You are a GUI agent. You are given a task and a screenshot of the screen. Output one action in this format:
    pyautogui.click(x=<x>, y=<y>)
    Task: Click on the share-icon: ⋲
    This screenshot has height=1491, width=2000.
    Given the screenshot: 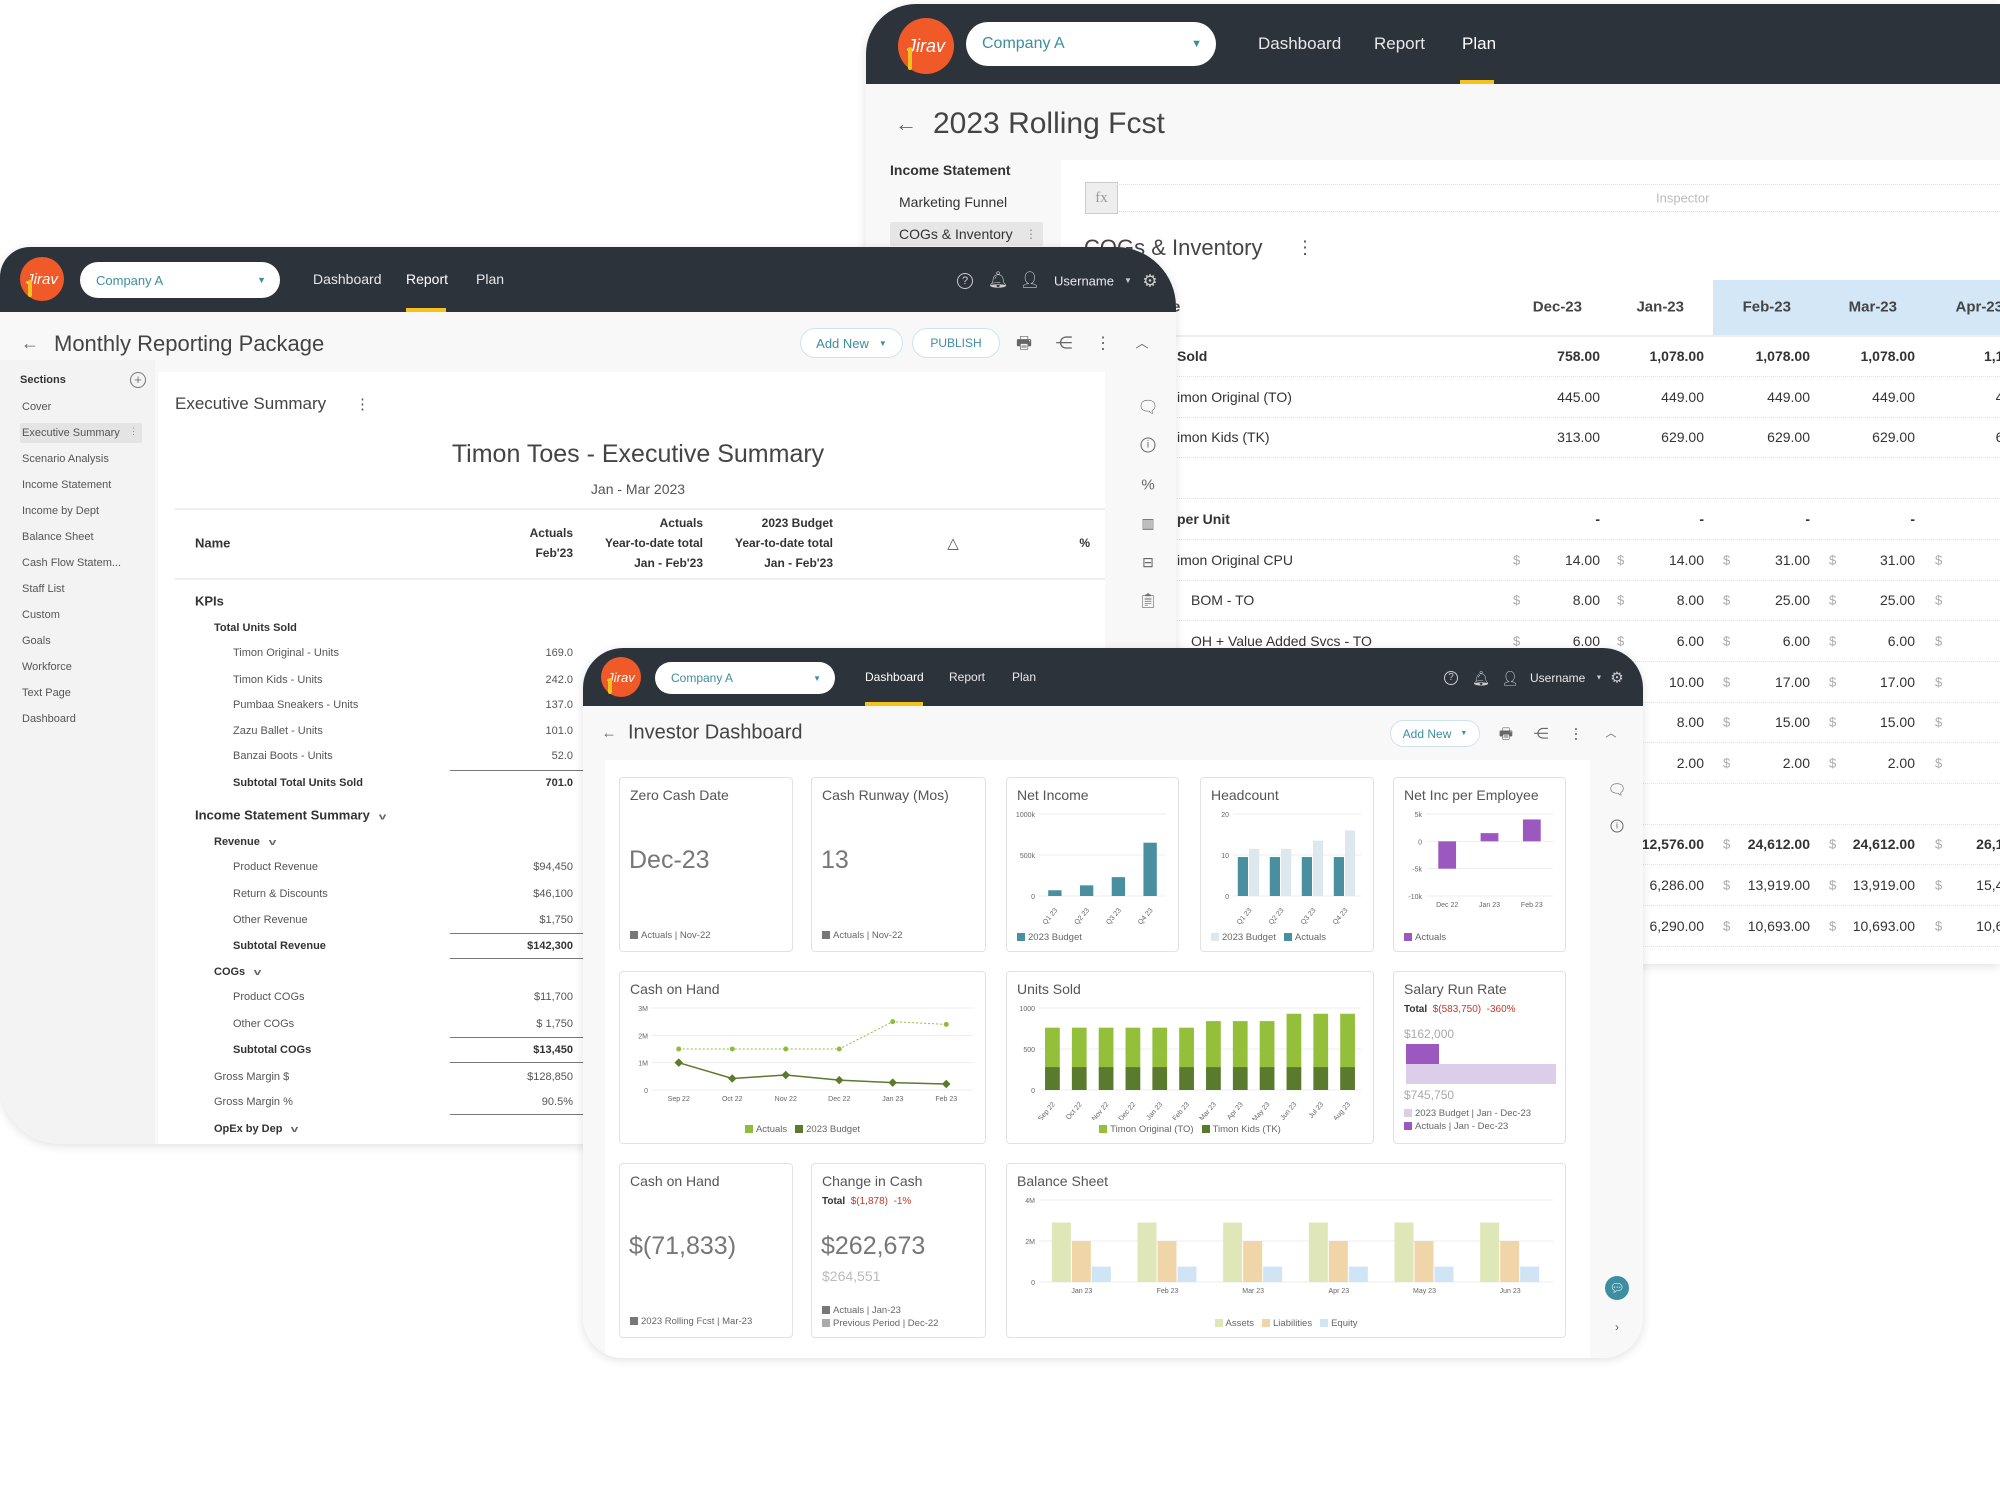 What is the action you would take?
    pyautogui.click(x=1541, y=734)
    